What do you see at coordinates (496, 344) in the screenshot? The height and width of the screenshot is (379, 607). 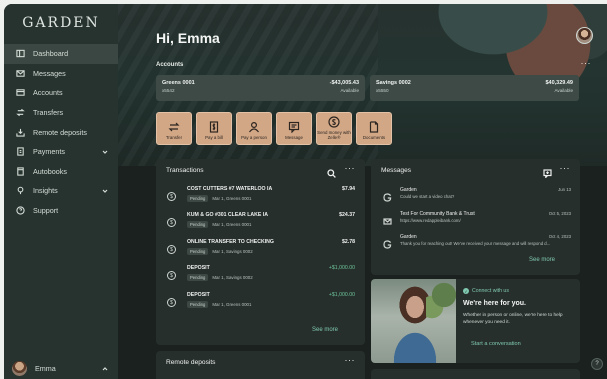 I see `start-conversation-link: Start a conversation` at bounding box center [496, 344].